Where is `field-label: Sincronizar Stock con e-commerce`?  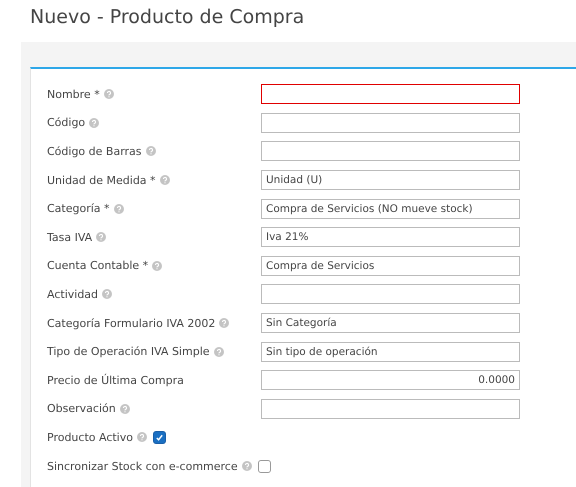
field-label: Sincronizar Stock con e-commerce is located at coordinates (142, 466).